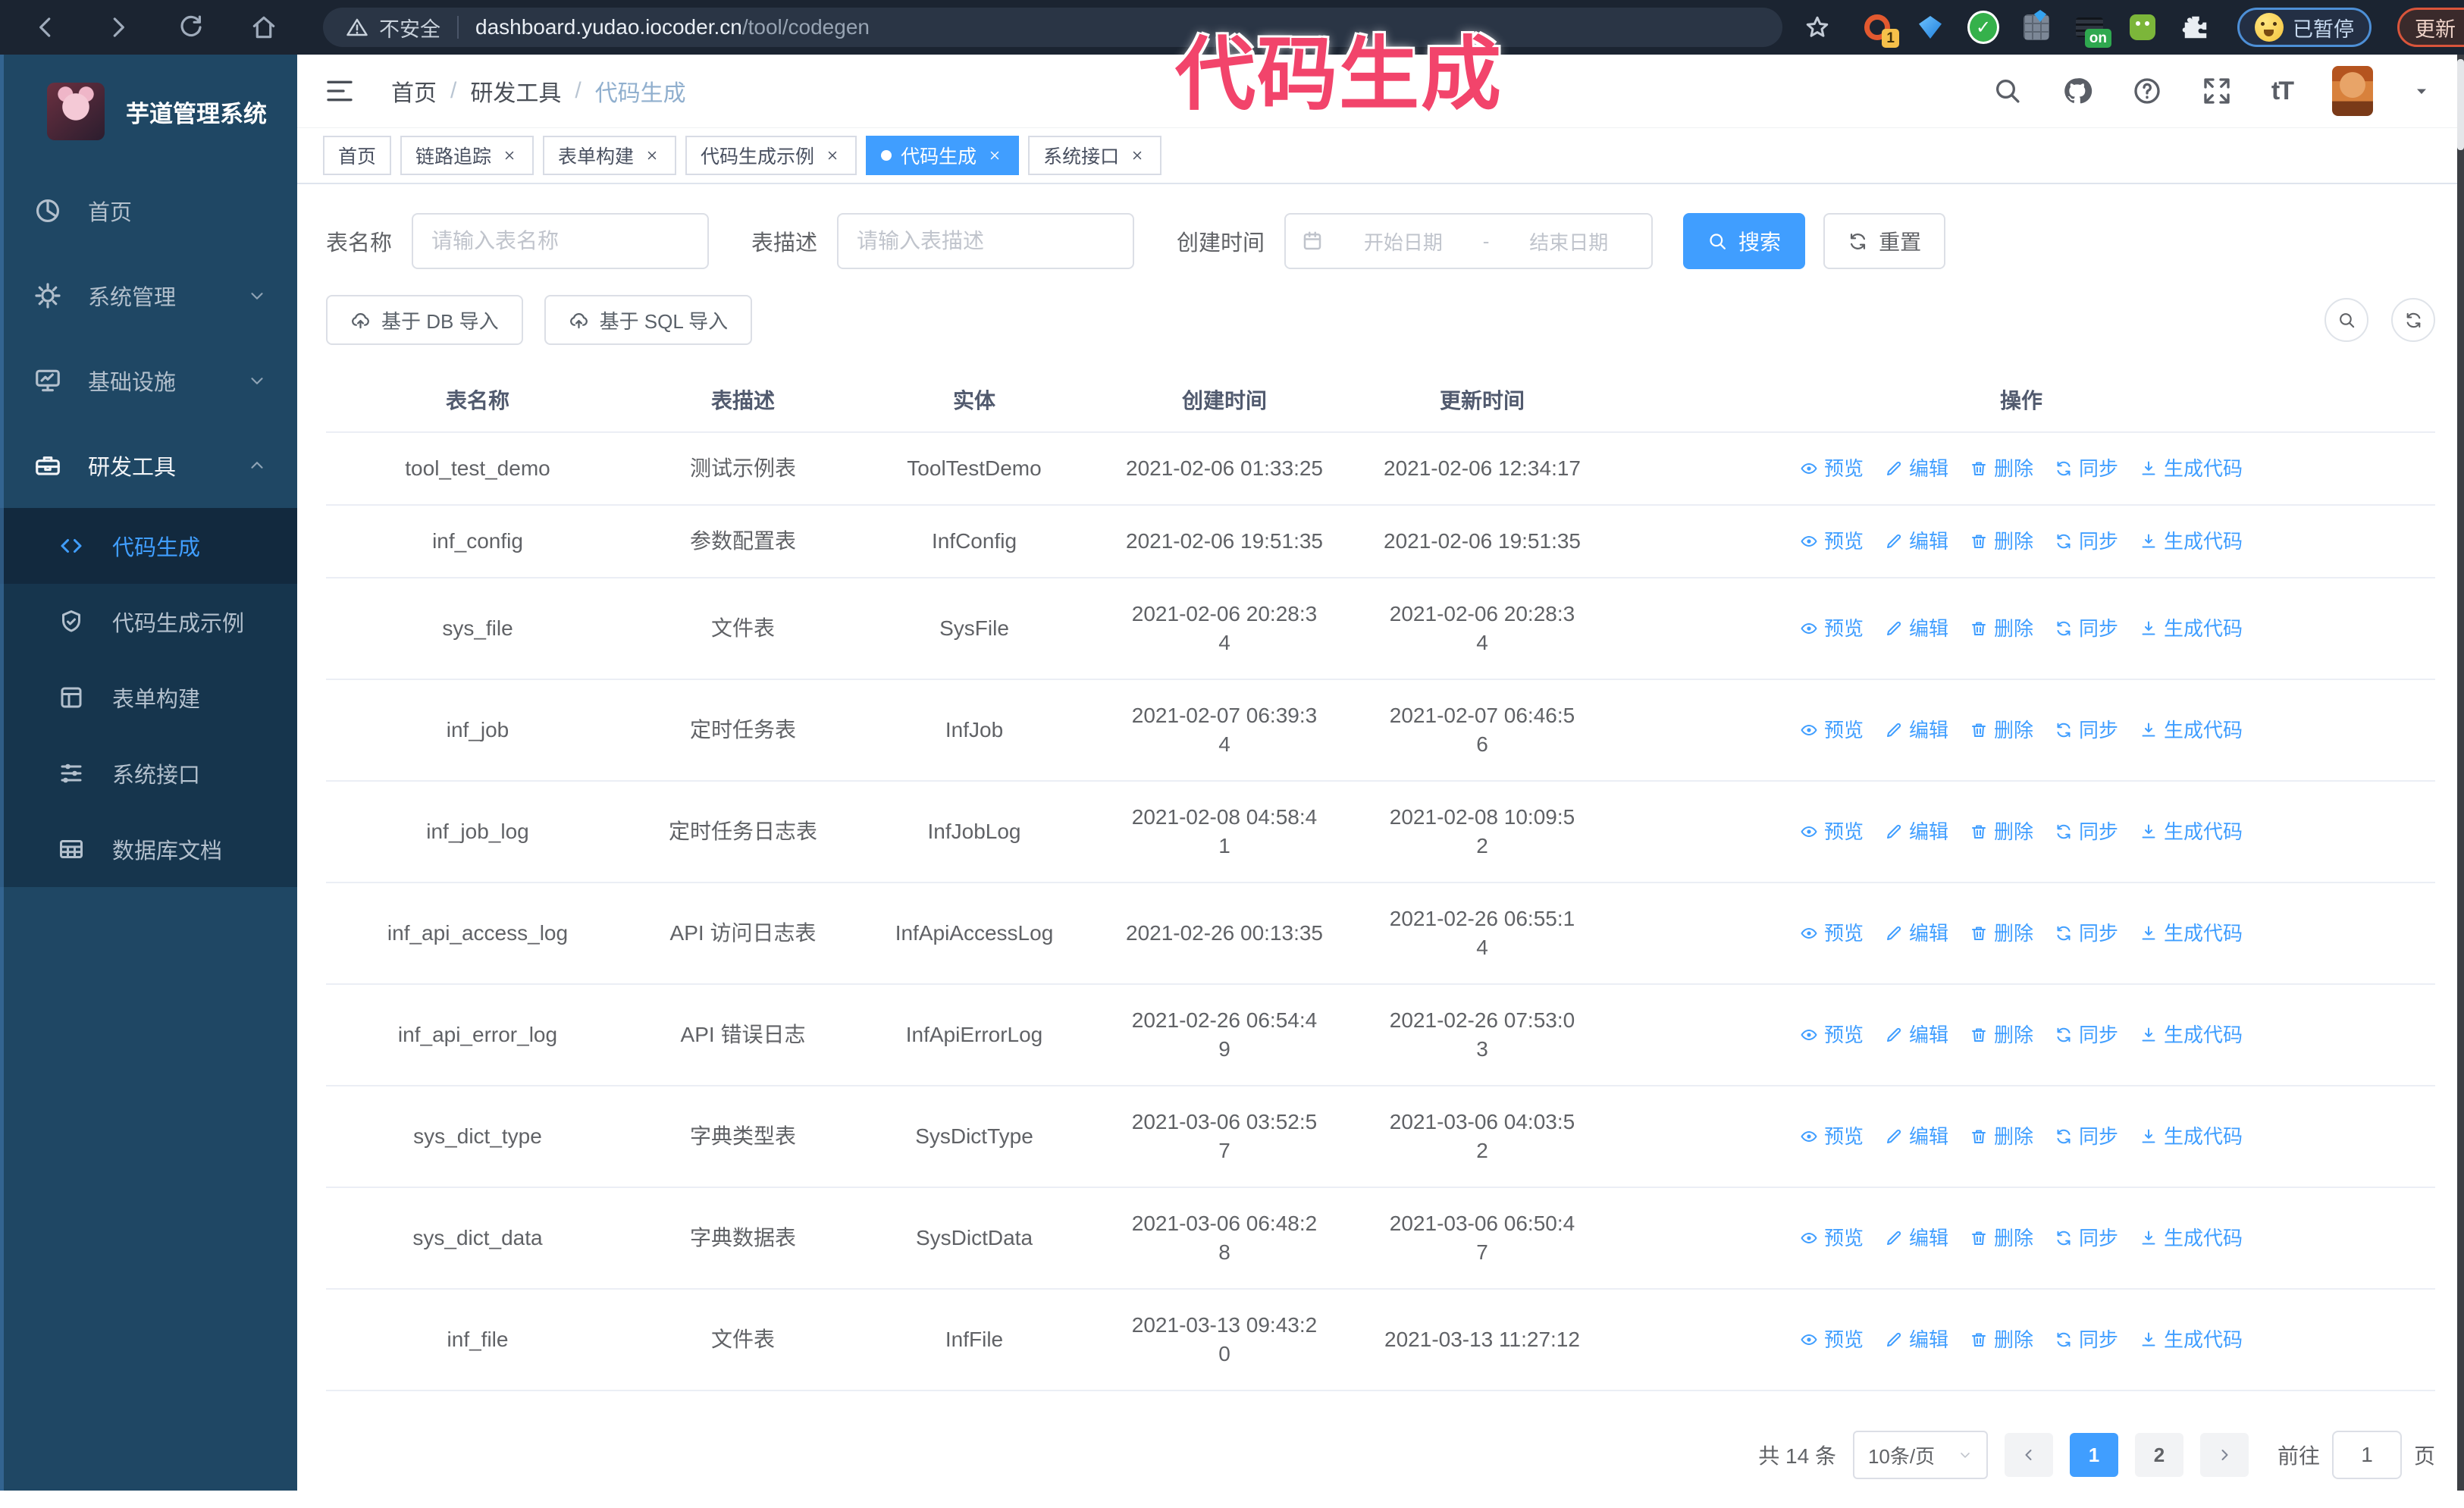 The height and width of the screenshot is (1508, 2464). I want to click on page-button-1: 1, so click(2093, 1455).